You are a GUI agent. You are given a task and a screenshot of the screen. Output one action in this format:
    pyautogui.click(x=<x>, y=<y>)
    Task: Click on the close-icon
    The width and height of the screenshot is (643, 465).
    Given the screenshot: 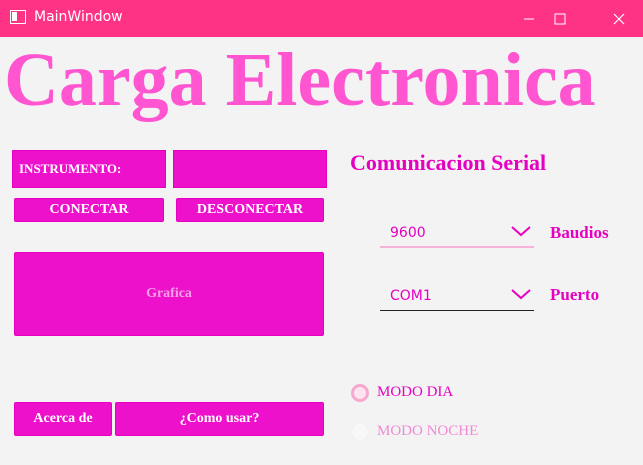 What is the action you would take?
    pyautogui.click(x=619, y=18)
    